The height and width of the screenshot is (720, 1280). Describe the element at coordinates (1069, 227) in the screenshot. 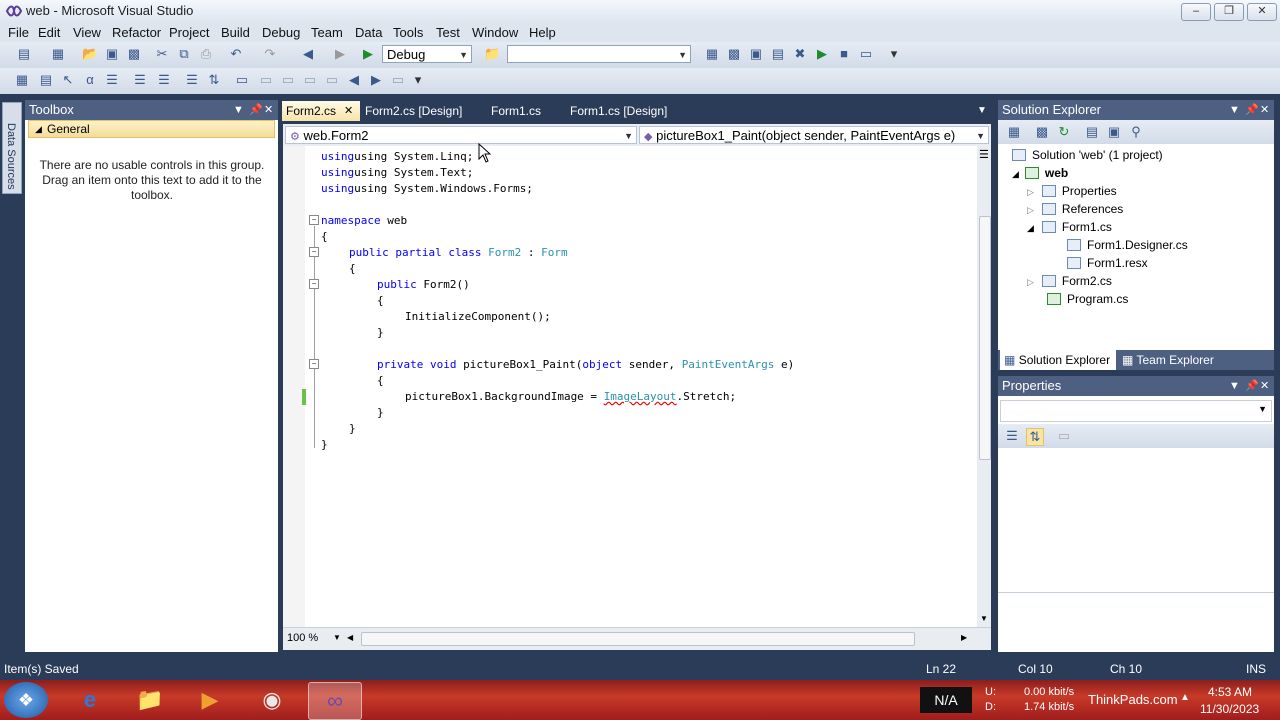

I see `tree-item-form1-cs: ◢ Form1.cs` at that location.